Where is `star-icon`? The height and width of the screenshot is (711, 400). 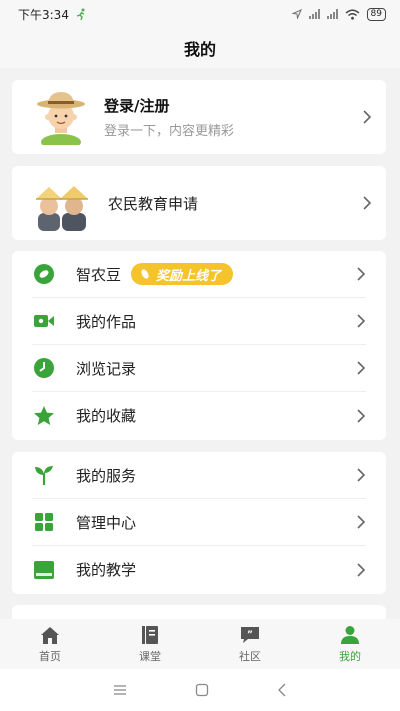 star-icon is located at coordinates (44, 416).